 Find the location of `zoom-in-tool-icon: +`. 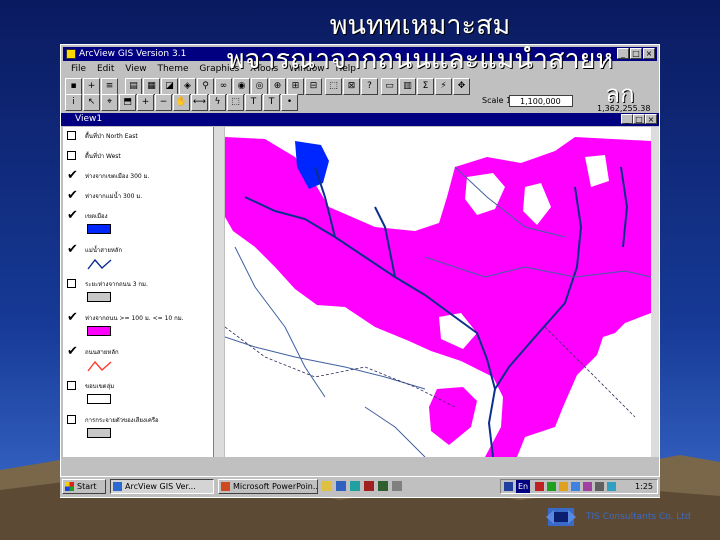

zoom-in-tool-icon: + is located at coordinates (145, 102).